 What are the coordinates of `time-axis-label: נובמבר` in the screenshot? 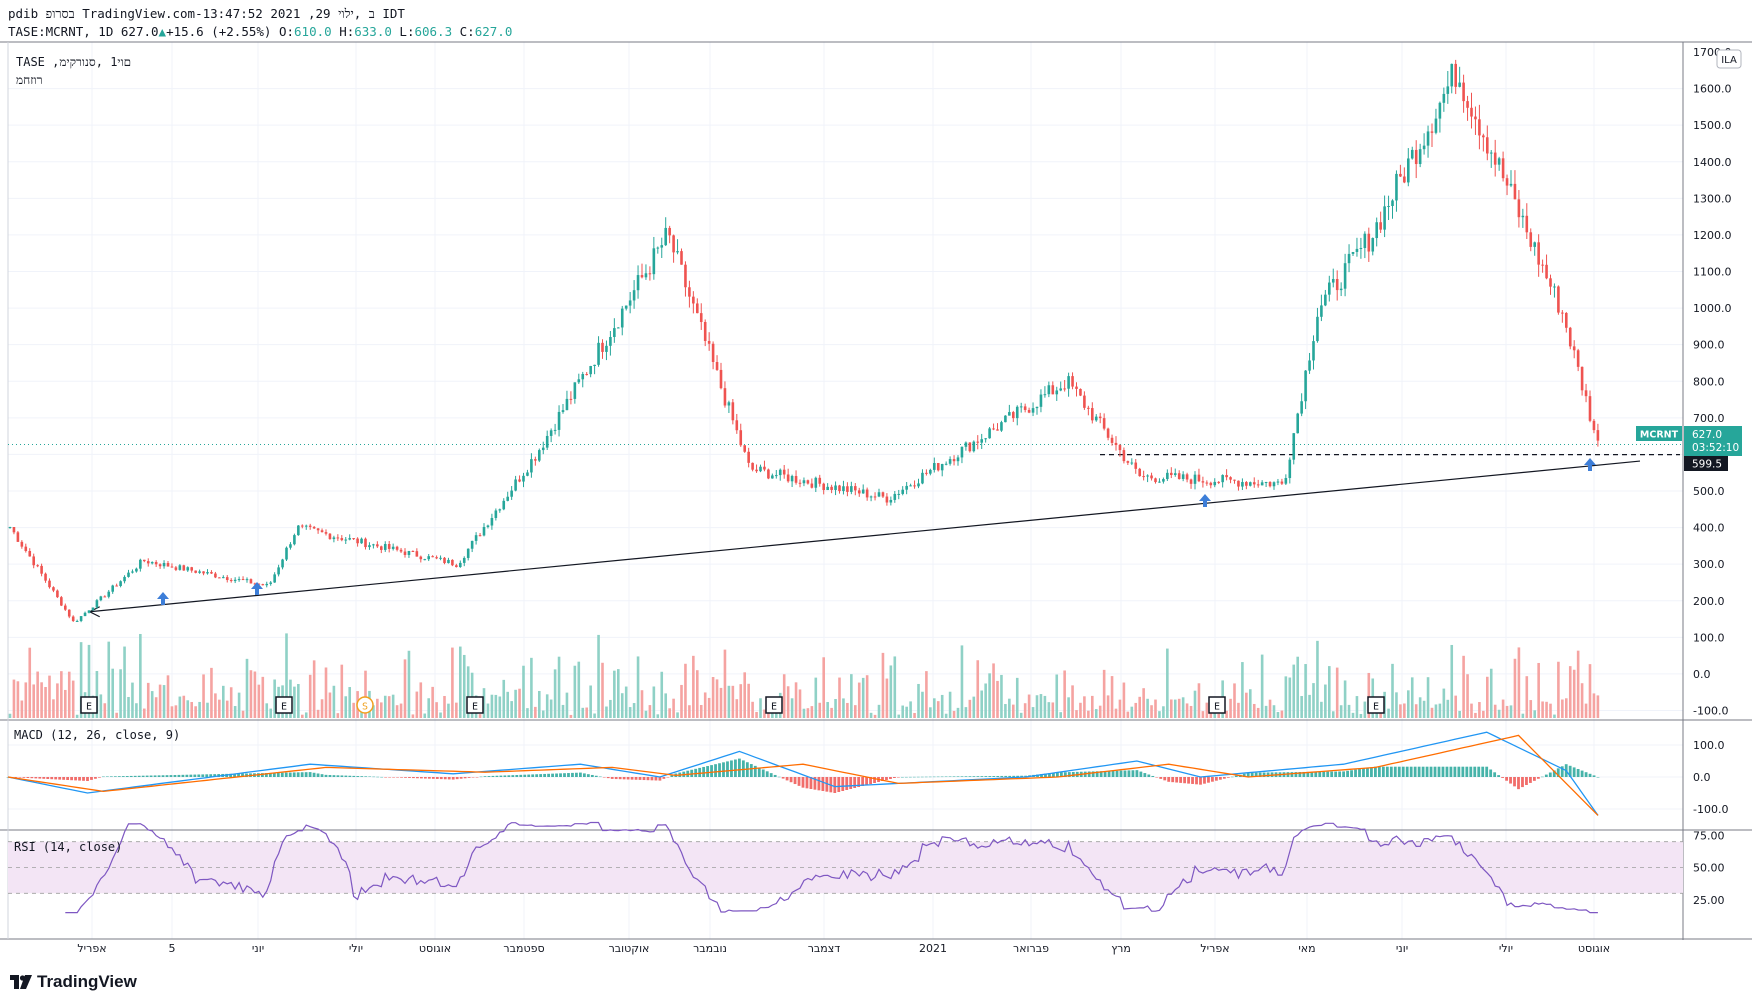 It's located at (710, 948).